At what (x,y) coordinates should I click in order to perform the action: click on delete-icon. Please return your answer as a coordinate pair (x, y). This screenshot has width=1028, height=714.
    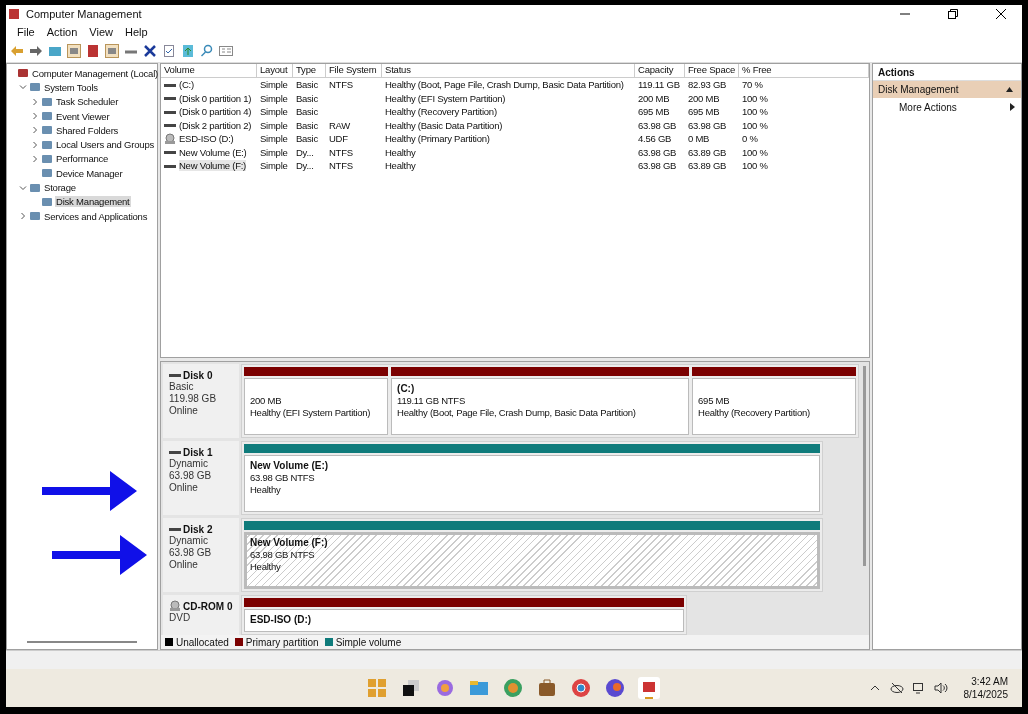
    Looking at the image, I should click on (150, 51).